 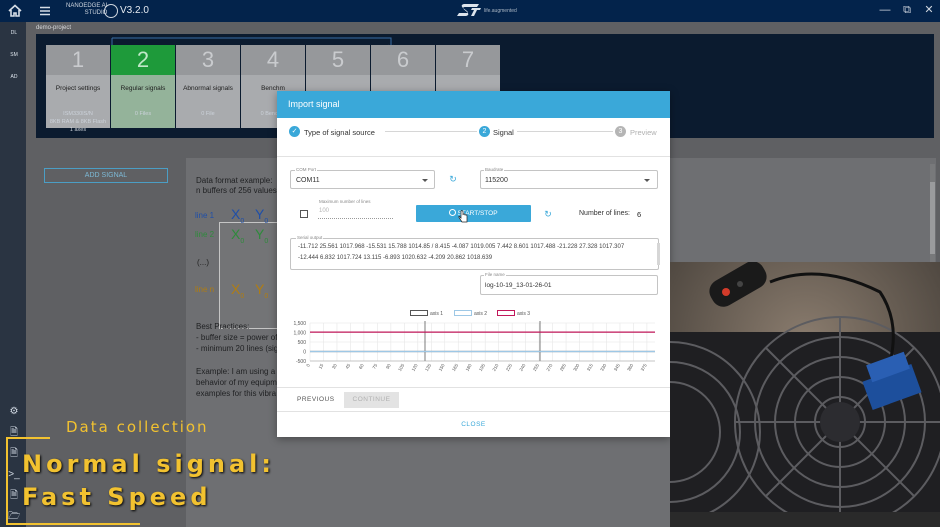 I want to click on x-tick-label: 0, so click(x=308, y=365).